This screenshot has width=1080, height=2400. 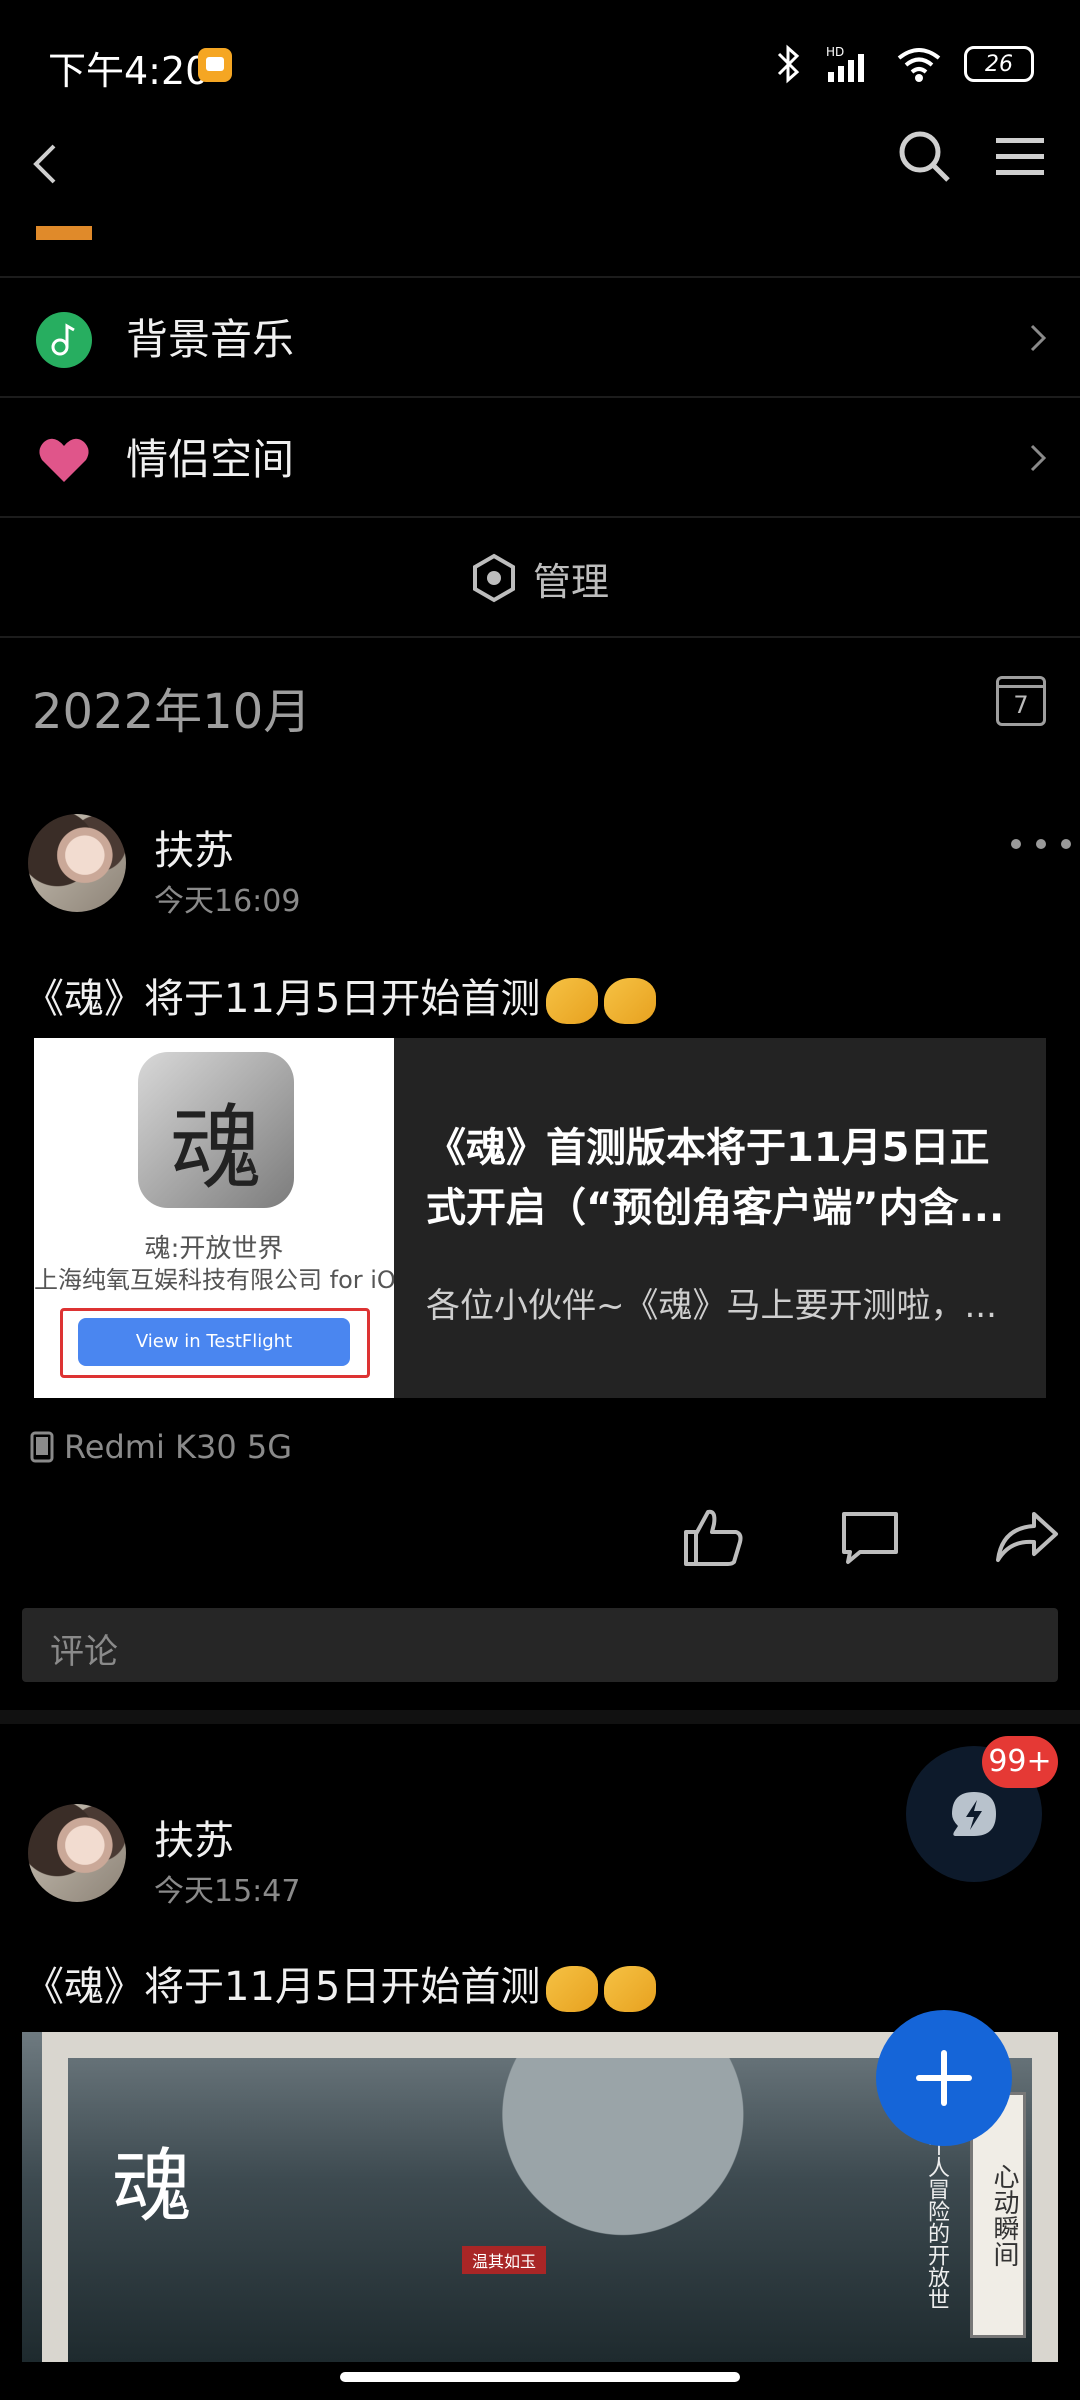 What do you see at coordinates (540, 1645) in the screenshot?
I see `comment-input: 评论` at bounding box center [540, 1645].